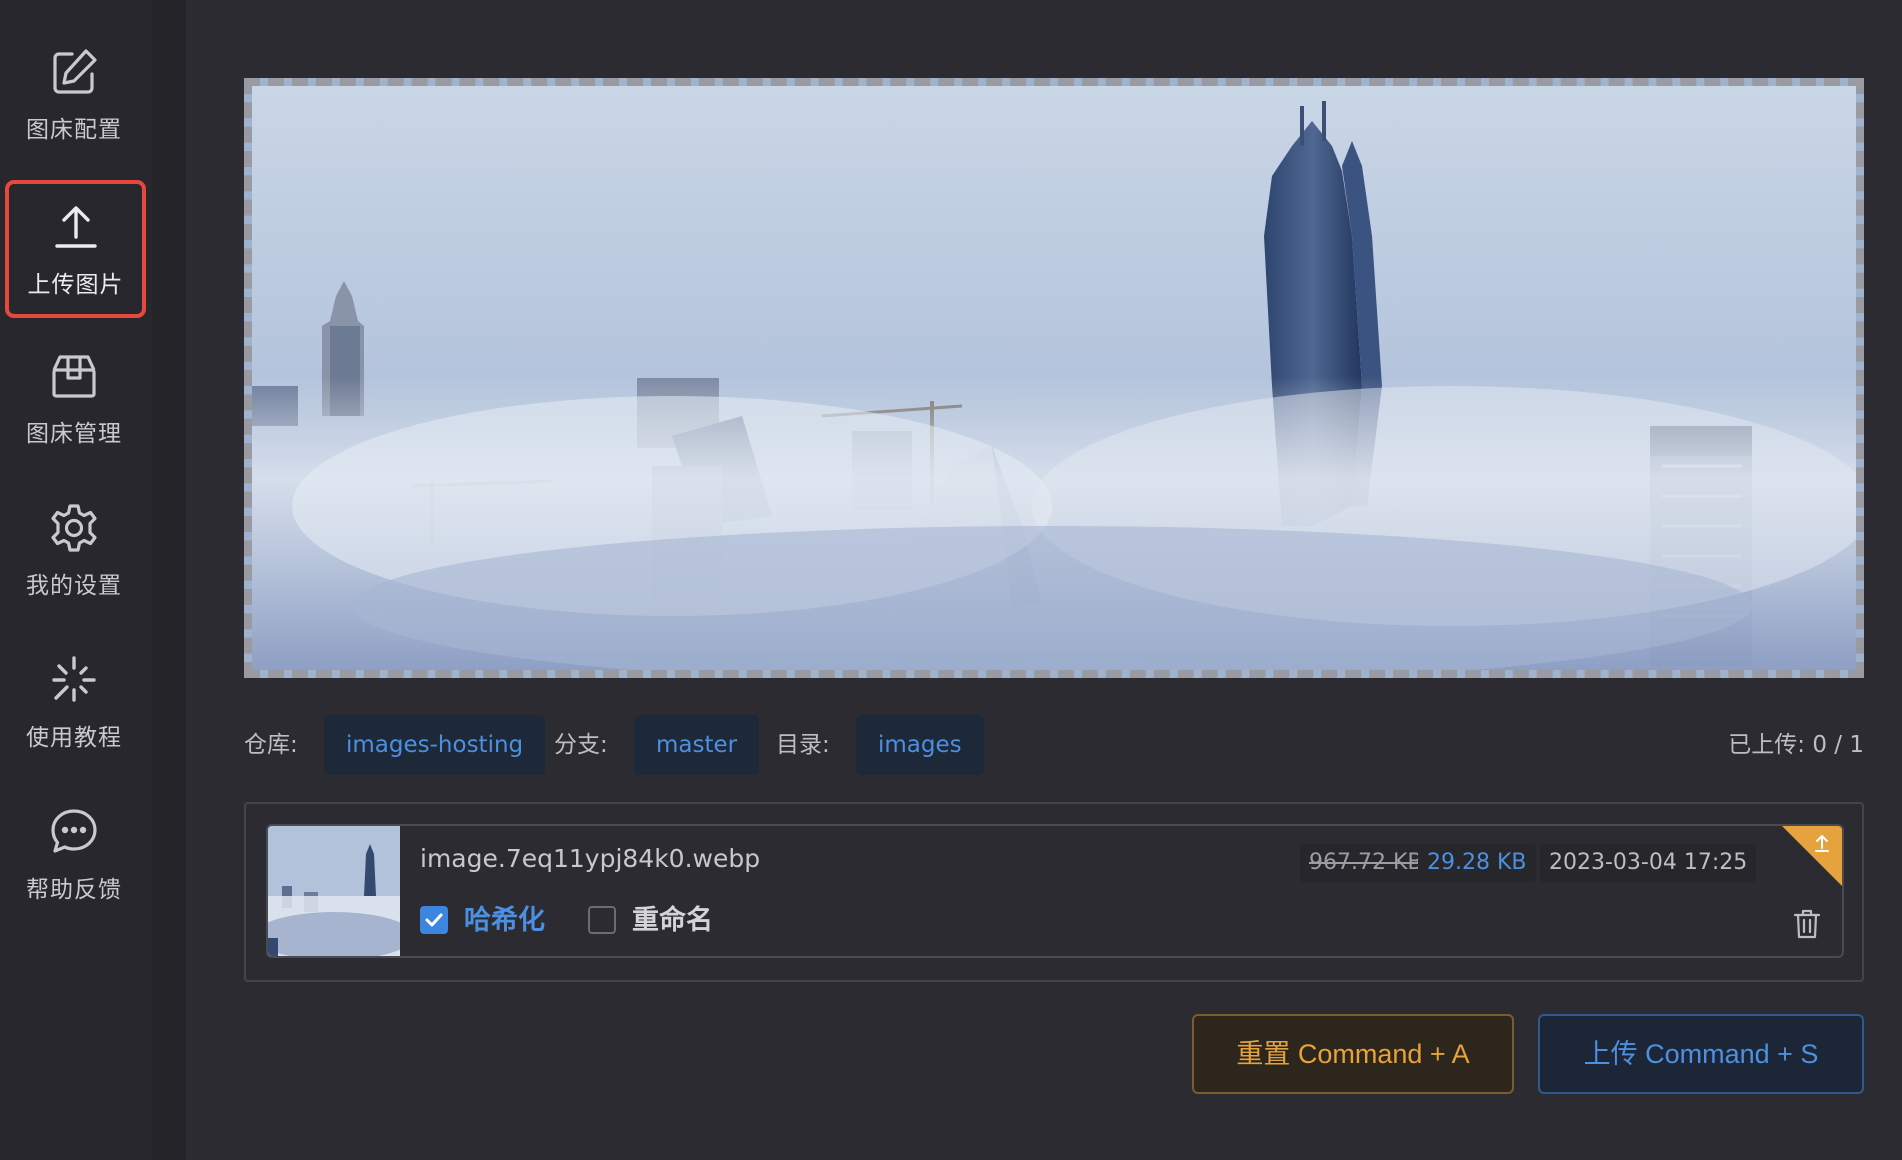 The image size is (1902, 1160). I want to click on repo-tag: images-hosting, so click(435, 745).